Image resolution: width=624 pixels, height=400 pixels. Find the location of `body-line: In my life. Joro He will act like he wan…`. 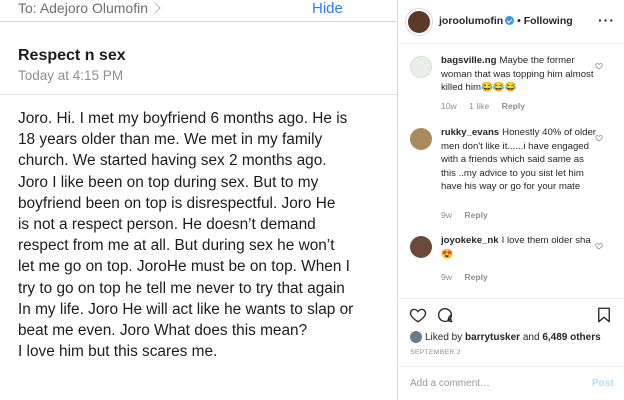

body-line: In my life. Joro He will act like he wan… is located at coordinates (186, 309).